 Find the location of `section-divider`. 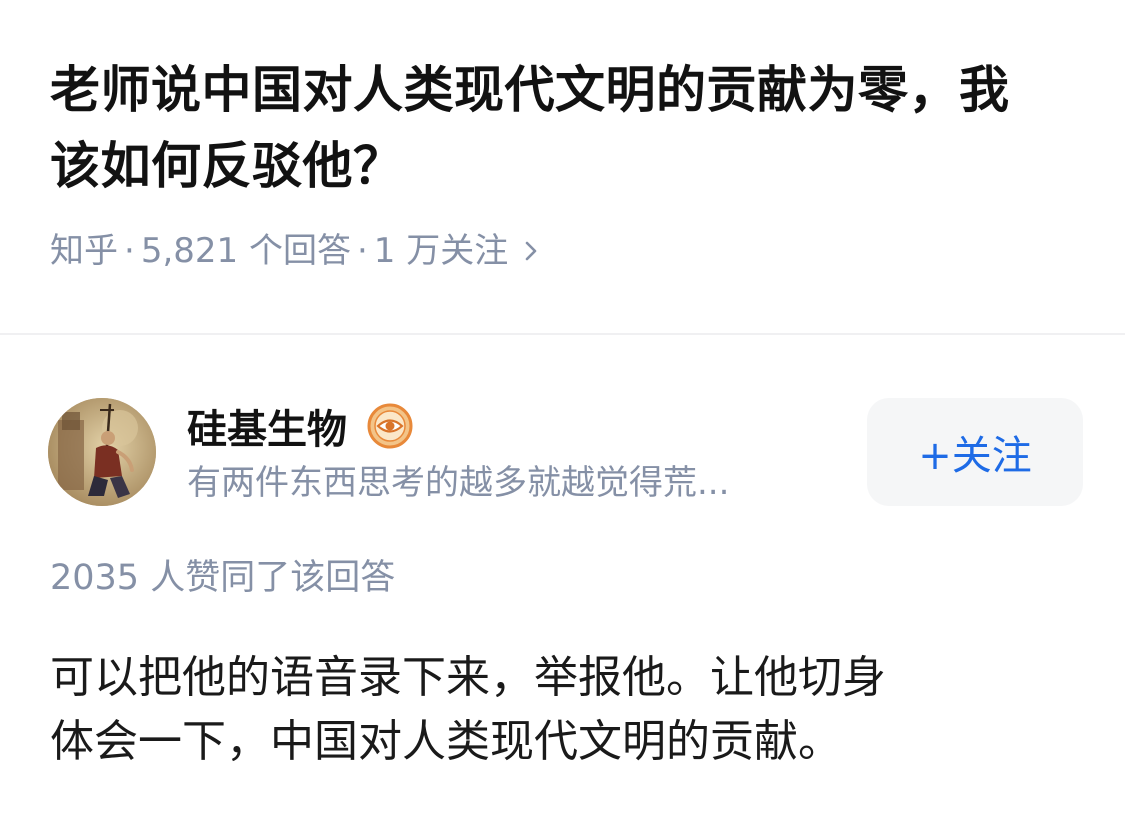

section-divider is located at coordinates (562, 334).